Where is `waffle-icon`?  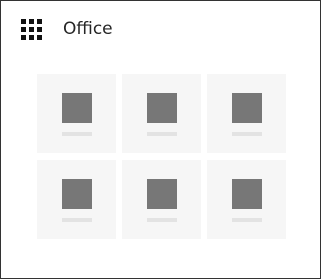 waffle-icon is located at coordinates (31, 29).